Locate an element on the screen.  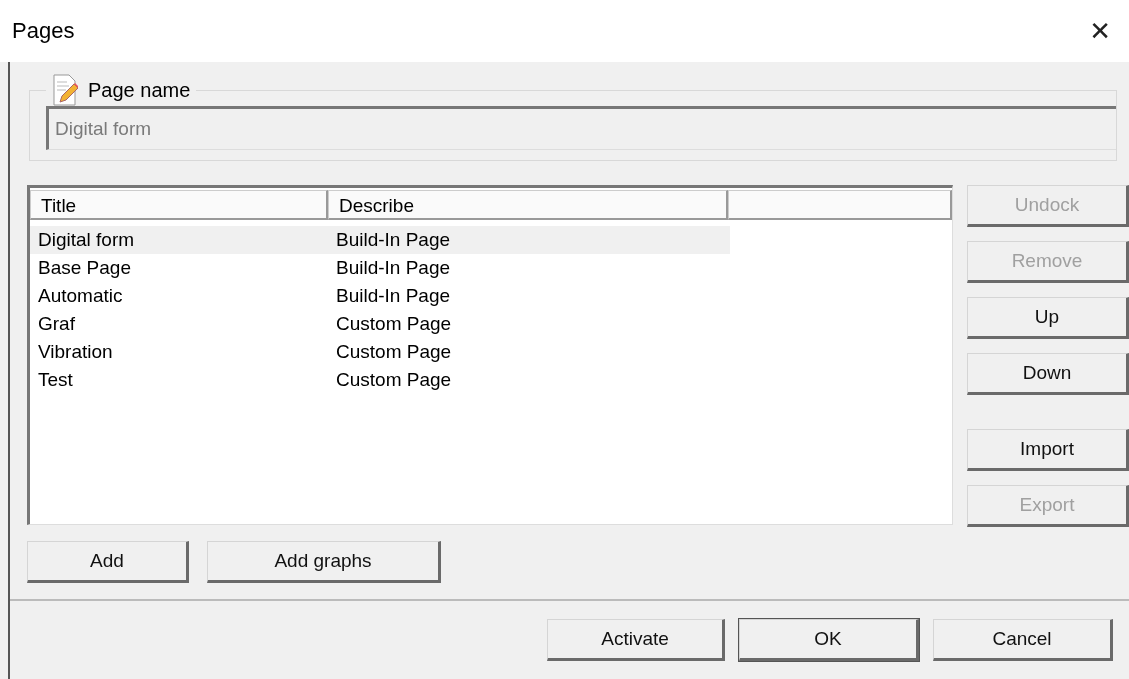
list-row: Test Custom Page is located at coordinates (380, 380).